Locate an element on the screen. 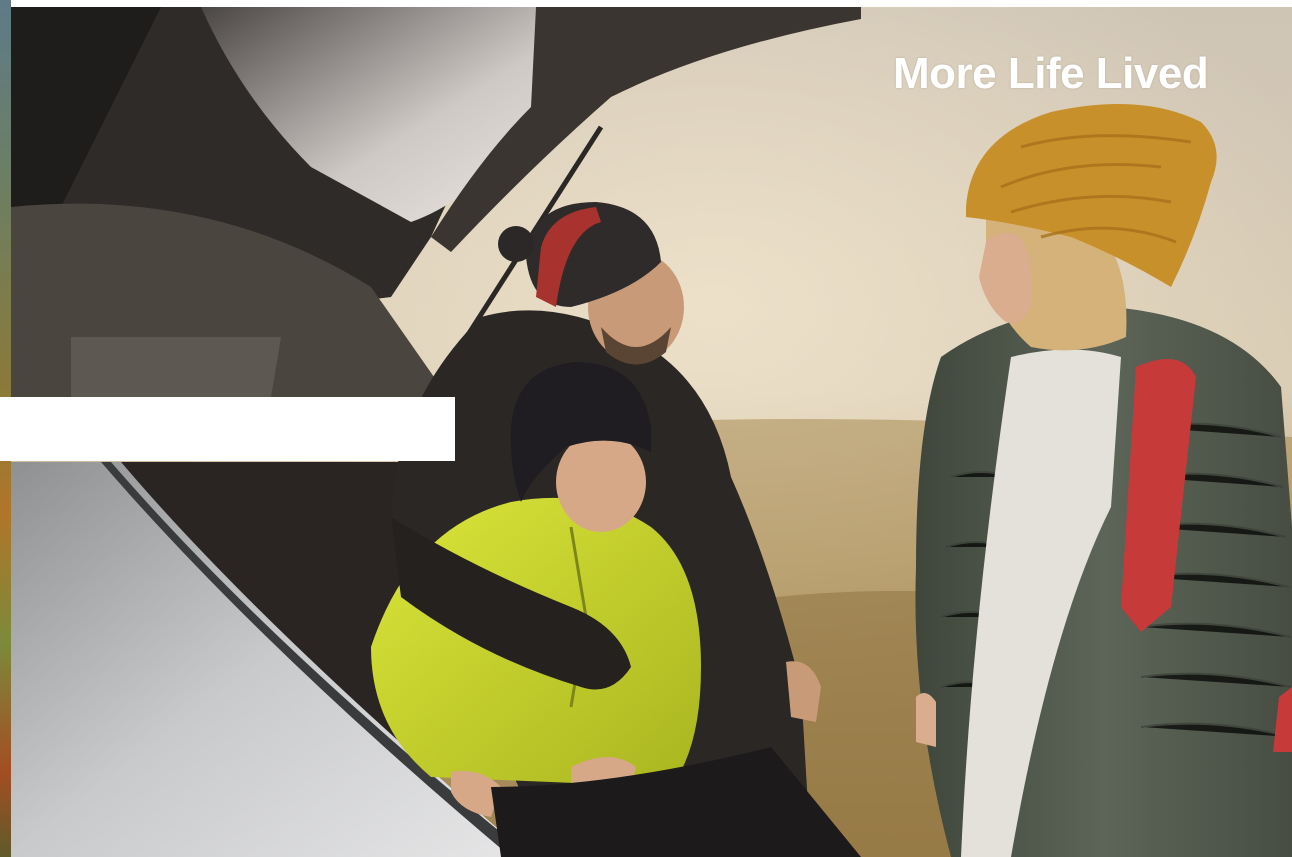 The height and width of the screenshot is (857, 1292). hero-title: More Life Lived is located at coordinates (1051, 73).